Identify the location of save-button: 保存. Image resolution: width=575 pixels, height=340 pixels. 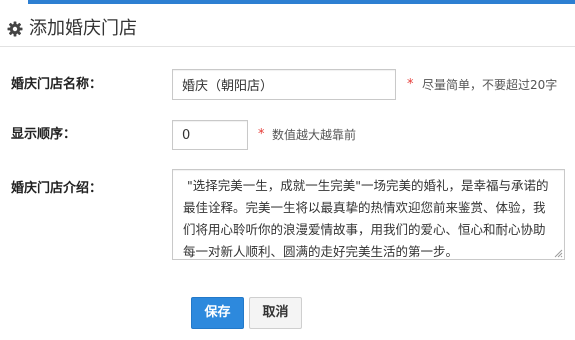
(217, 313).